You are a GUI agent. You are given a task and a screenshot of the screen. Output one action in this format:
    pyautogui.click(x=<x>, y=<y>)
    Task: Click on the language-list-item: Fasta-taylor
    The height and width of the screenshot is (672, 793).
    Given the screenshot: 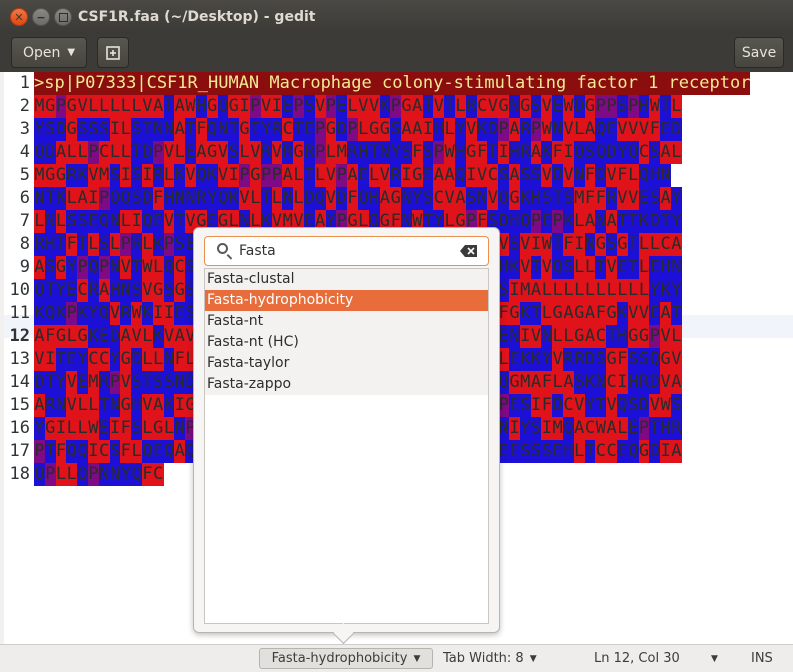 What is the action you would take?
    pyautogui.click(x=346, y=363)
    